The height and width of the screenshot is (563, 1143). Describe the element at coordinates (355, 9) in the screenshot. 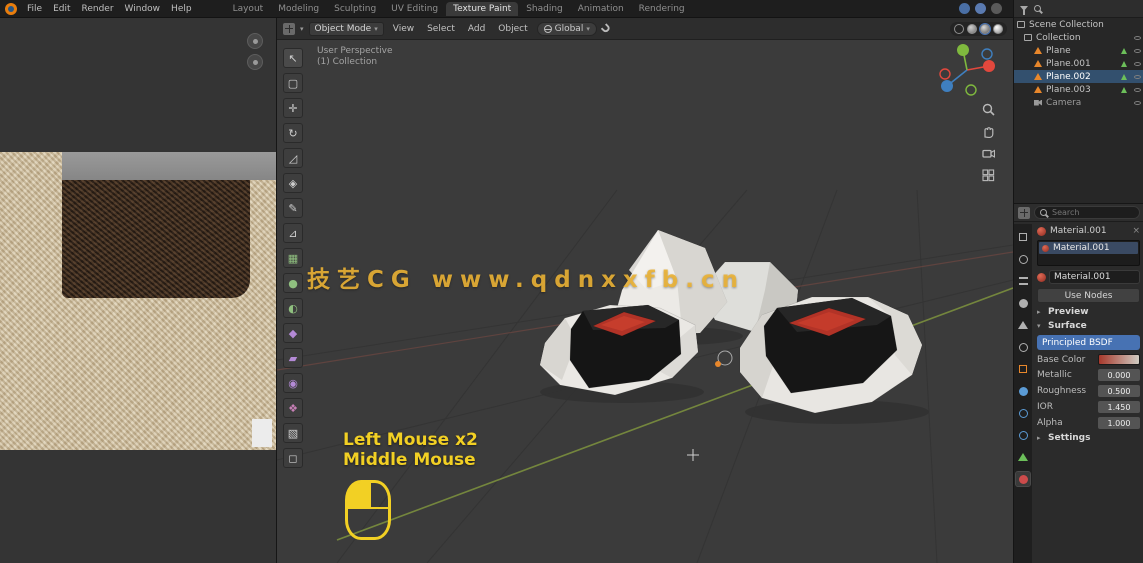

I see `tab-sculpting: Sculpting` at that location.